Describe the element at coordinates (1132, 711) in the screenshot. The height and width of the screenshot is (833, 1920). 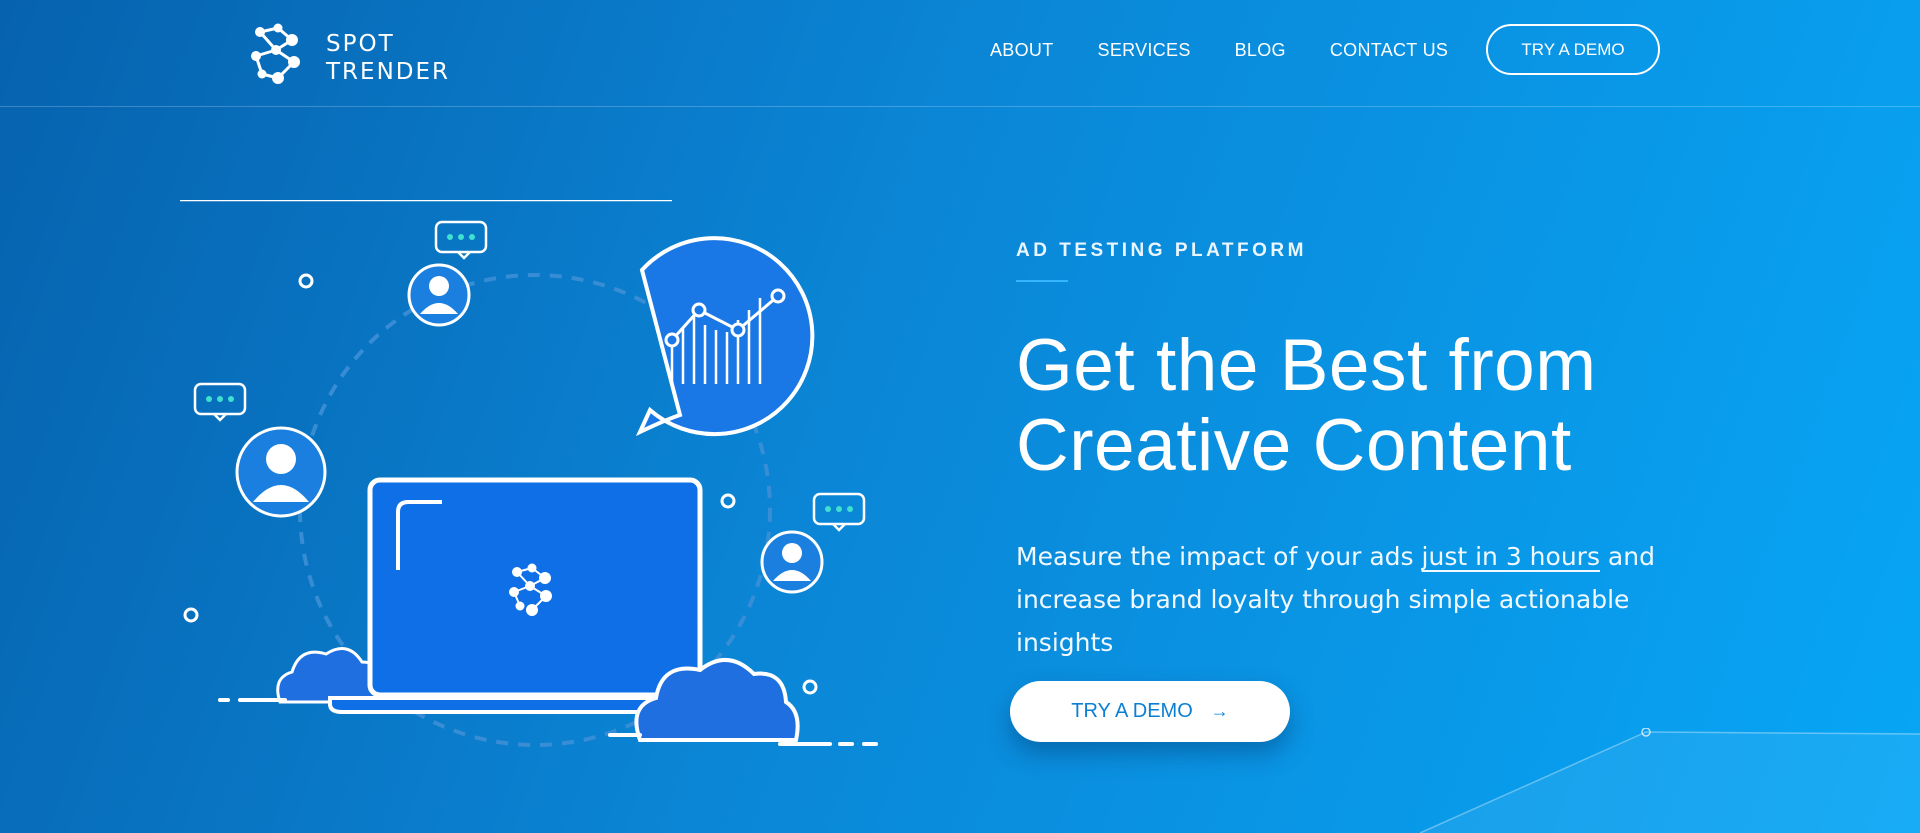
I see `cta-label: TRY A DEMO` at that location.